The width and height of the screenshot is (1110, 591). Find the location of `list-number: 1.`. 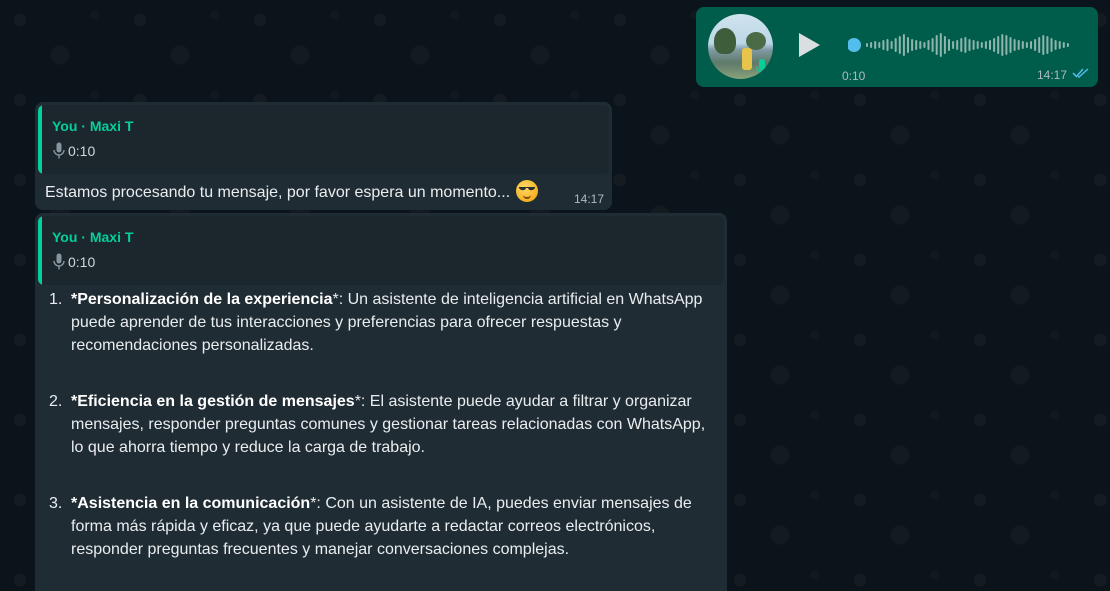

list-number: 1. is located at coordinates (56, 299).